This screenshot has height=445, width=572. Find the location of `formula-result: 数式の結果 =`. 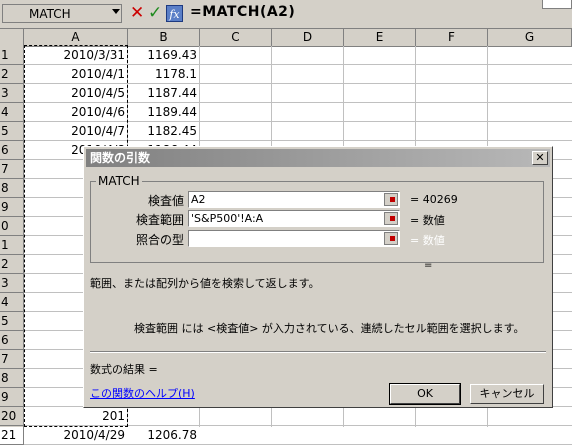

formula-result: 数式の結果 = is located at coordinates (124, 369).